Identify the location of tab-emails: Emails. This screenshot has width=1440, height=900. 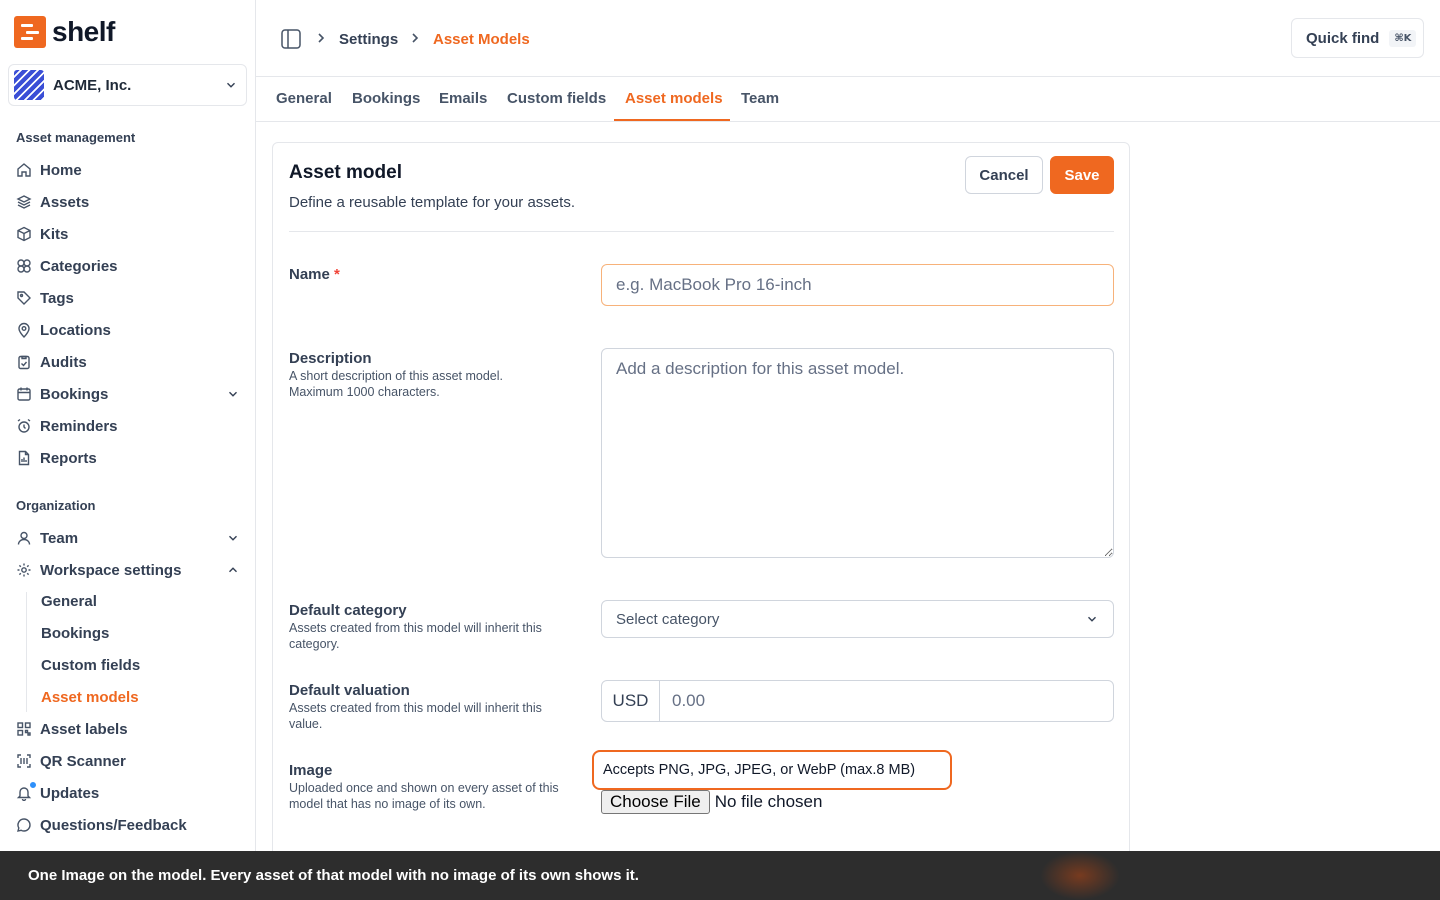
(463, 98).